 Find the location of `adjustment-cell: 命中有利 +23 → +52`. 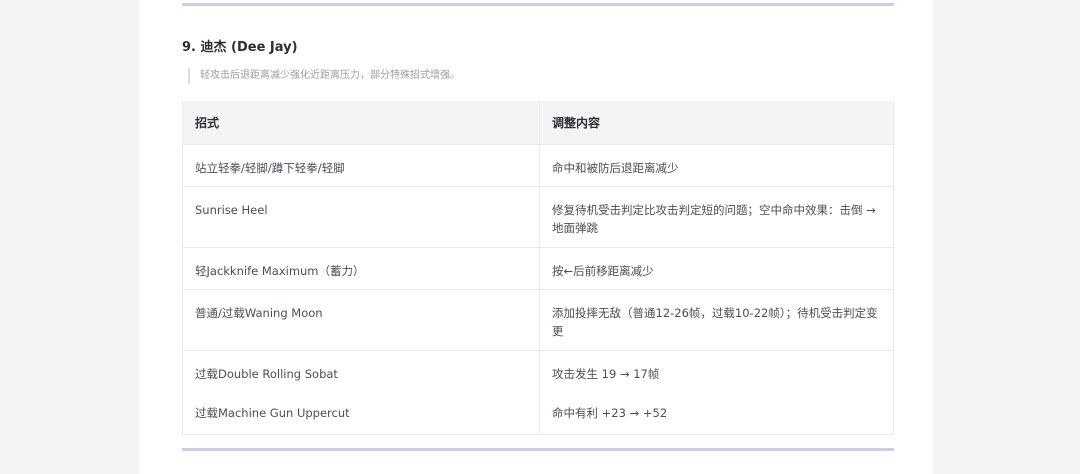

adjustment-cell: 命中有利 +23 → +52 is located at coordinates (716, 413).